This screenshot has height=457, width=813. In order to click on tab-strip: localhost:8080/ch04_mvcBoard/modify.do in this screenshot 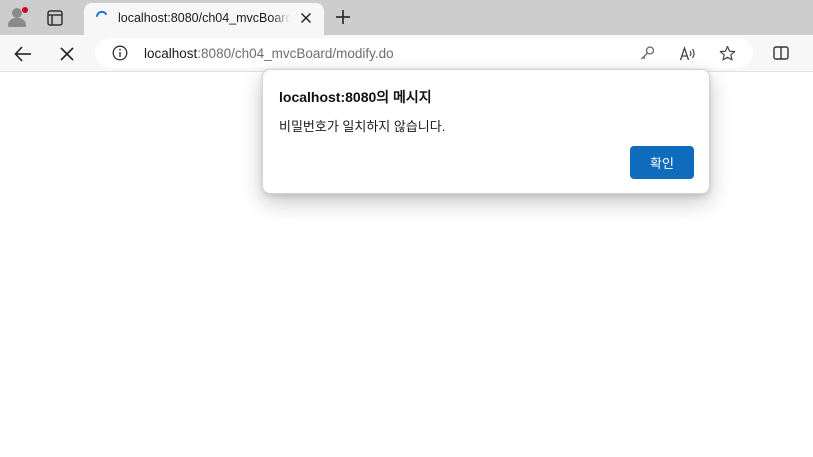, I will do `click(406, 17)`.